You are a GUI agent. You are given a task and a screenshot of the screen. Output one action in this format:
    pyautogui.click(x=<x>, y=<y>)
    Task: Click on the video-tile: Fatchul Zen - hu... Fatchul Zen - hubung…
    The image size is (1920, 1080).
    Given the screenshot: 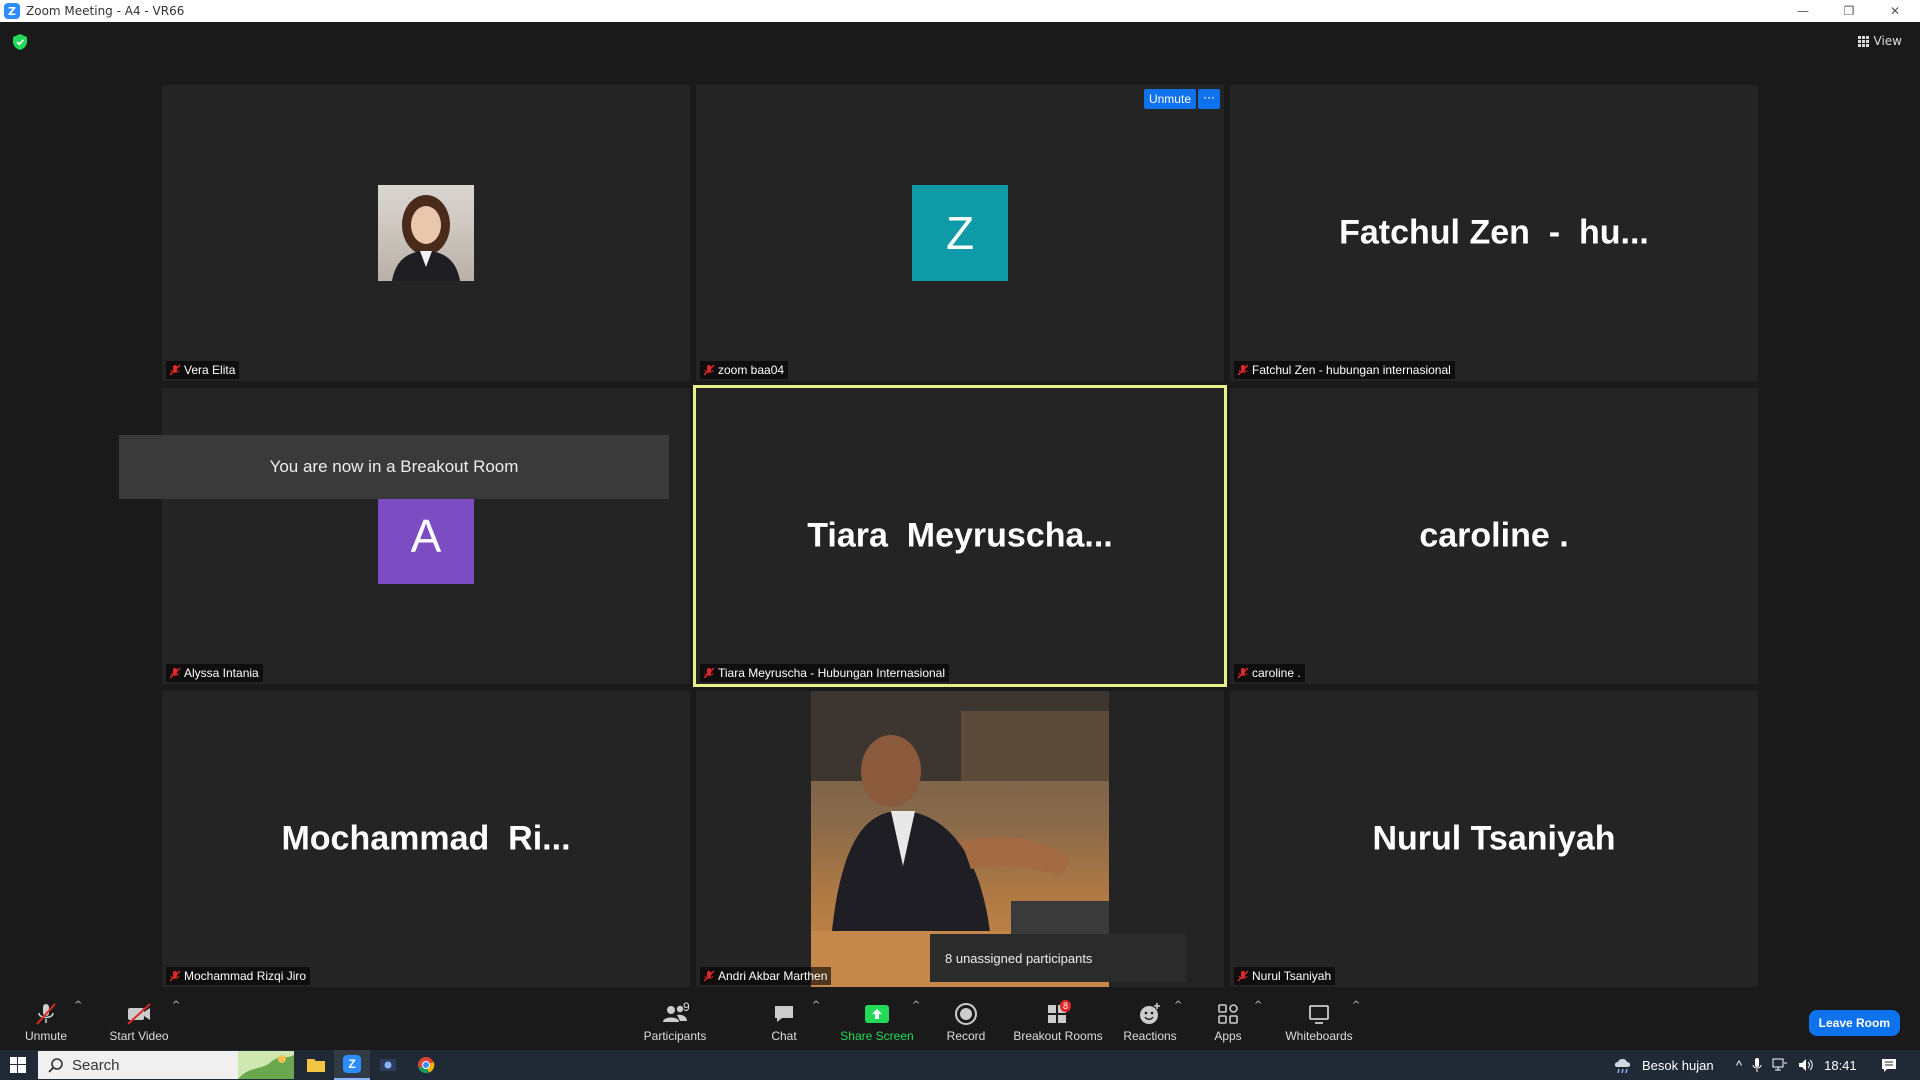 What is the action you would take?
    pyautogui.click(x=1494, y=233)
    